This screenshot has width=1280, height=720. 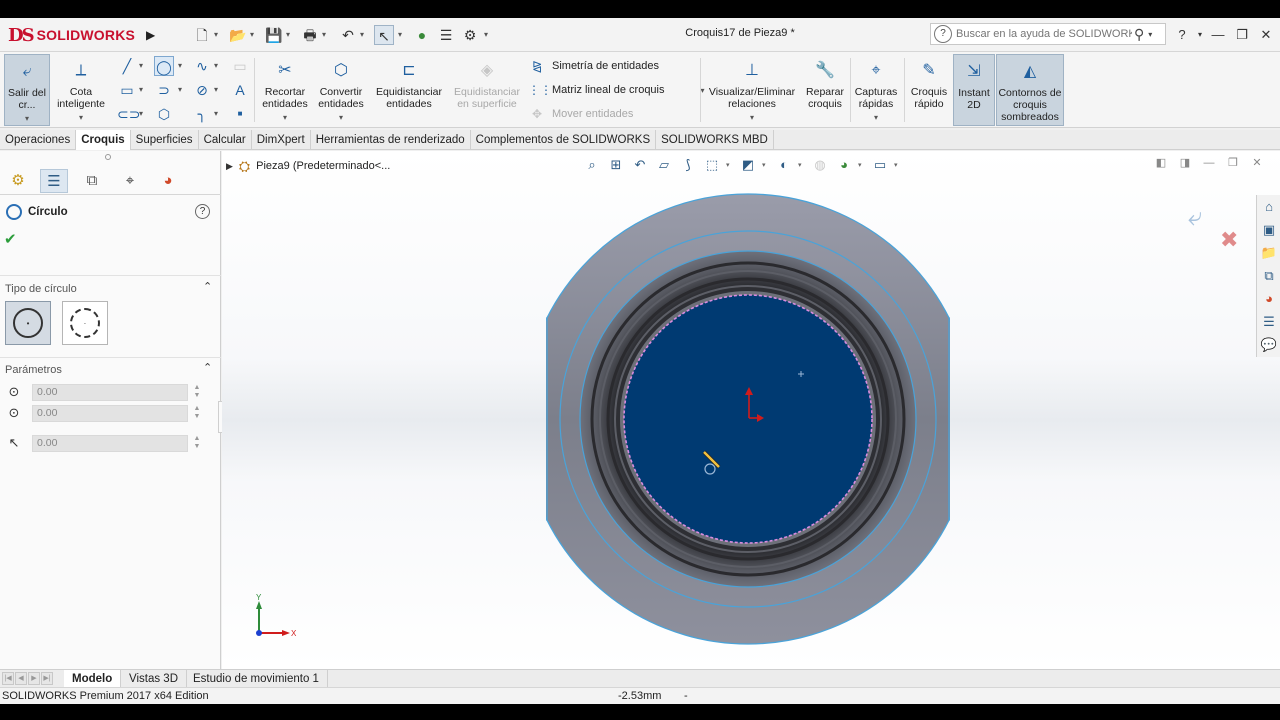 What do you see at coordinates (256, 679) in the screenshot?
I see `tab-estudio-movimiento: Estudio de movimiento 1` at bounding box center [256, 679].